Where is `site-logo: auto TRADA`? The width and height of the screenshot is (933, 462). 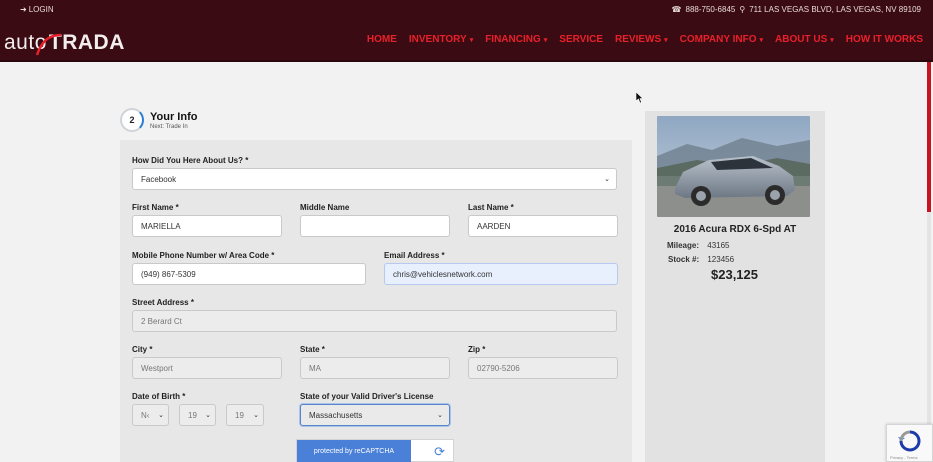 site-logo: auto TRADA is located at coordinates (64, 40).